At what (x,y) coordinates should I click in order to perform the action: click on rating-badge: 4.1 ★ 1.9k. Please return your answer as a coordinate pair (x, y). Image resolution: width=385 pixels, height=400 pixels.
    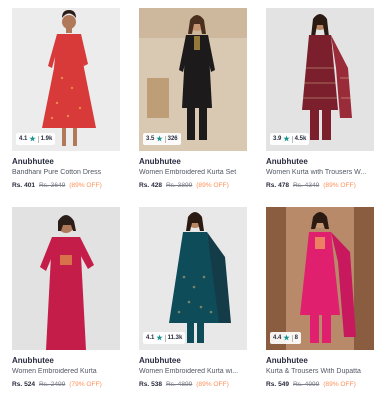
    Looking at the image, I should click on (36, 139).